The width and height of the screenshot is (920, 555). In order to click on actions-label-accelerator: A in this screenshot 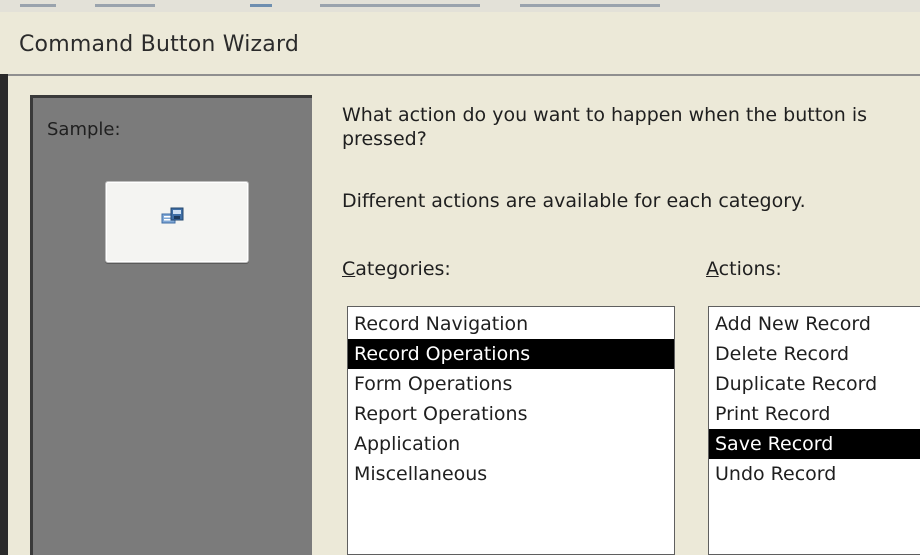, I will do `click(712, 269)`.